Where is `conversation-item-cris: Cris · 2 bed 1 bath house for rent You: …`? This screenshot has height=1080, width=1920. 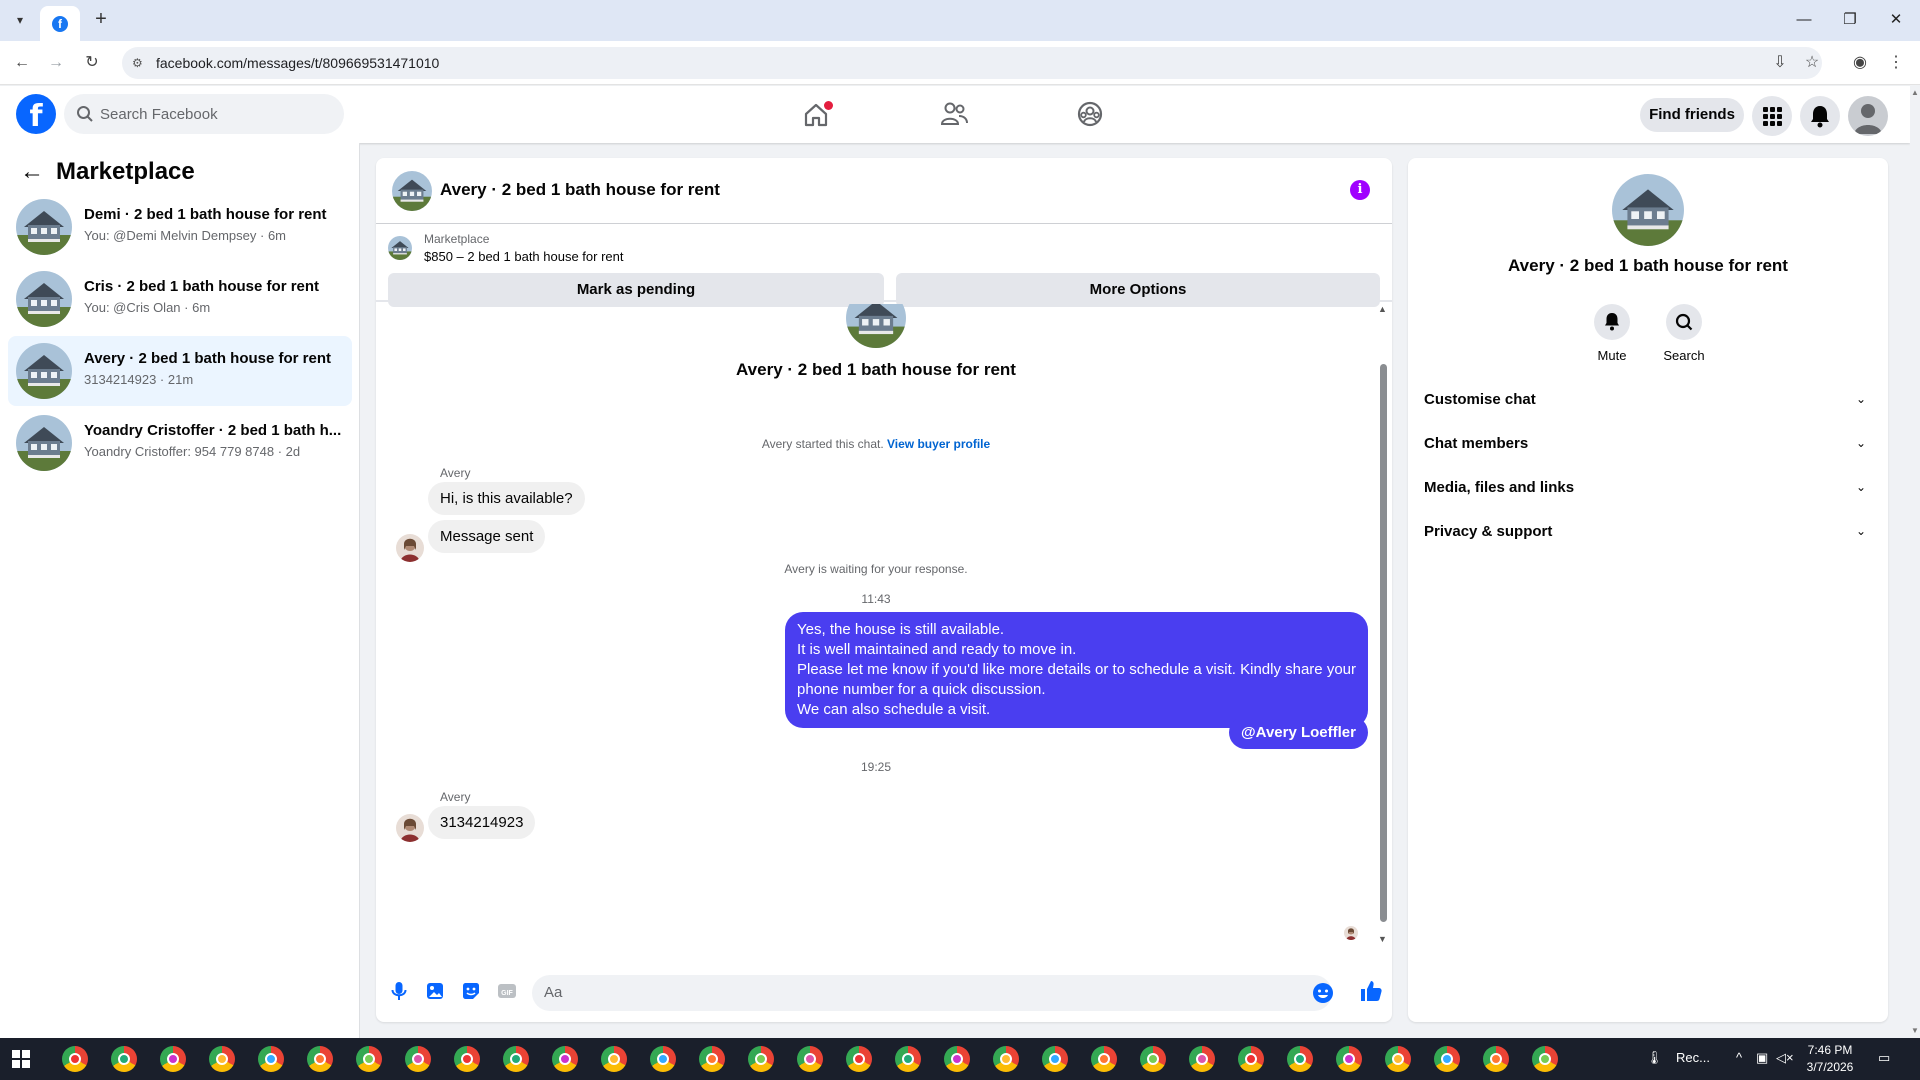
conversation-item-cris: Cris · 2 bed 1 bath house for rent You: … is located at coordinates (180, 299).